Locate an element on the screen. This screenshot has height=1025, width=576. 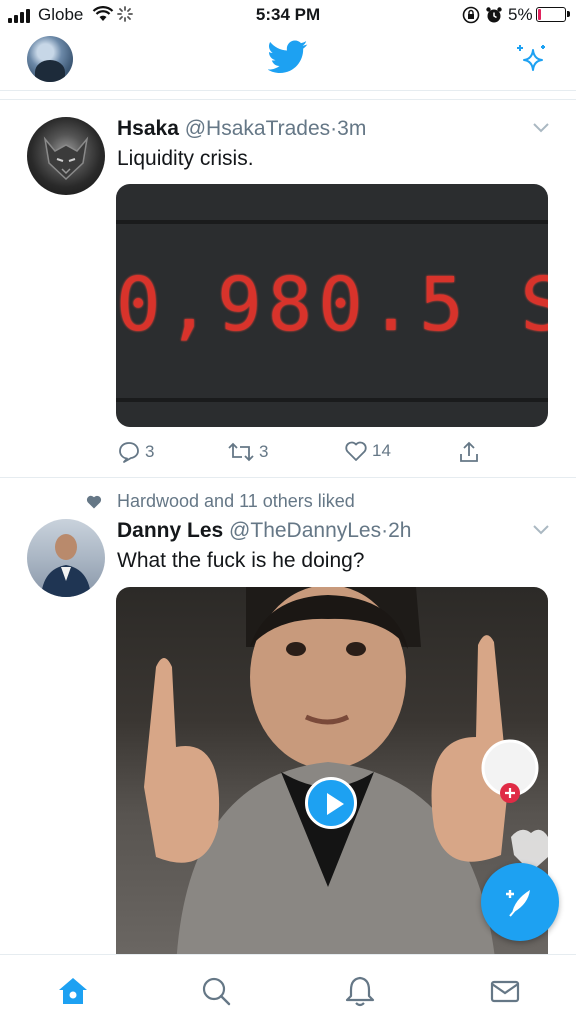
like-count: 14 is located at coordinates (381, 450).